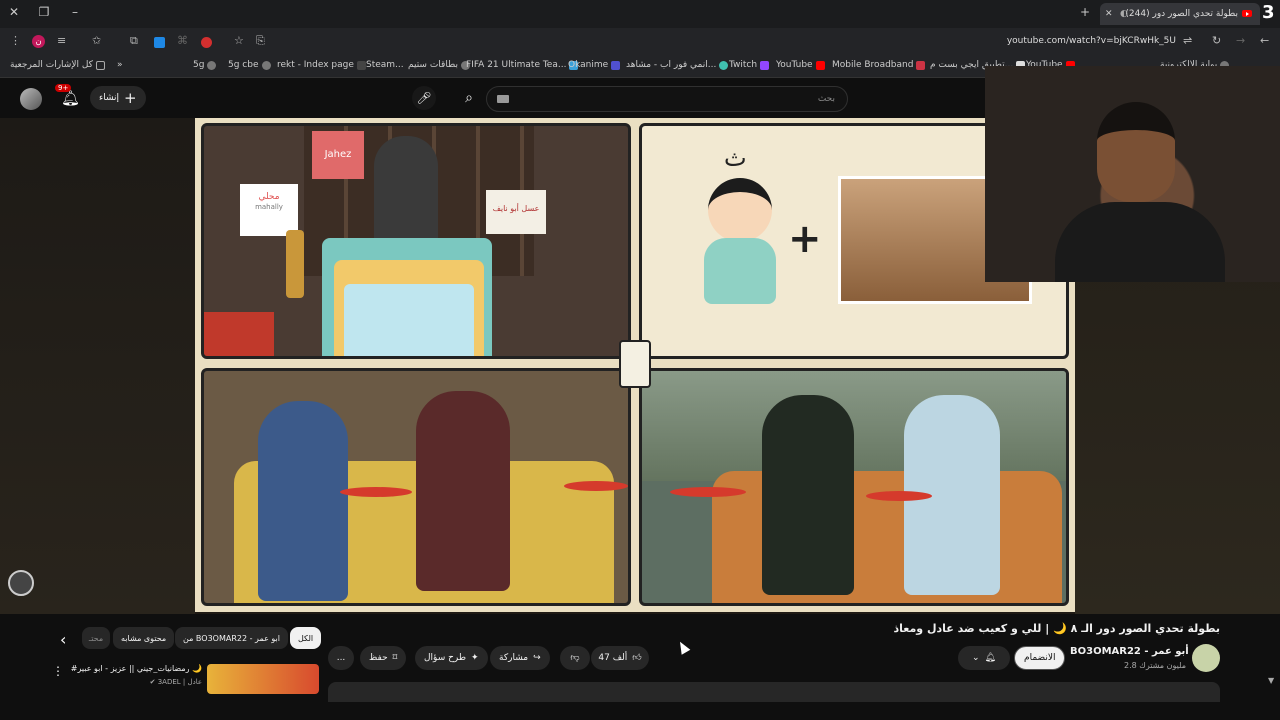 The height and width of the screenshot is (720, 1280). Describe the element at coordinates (239, 40) in the screenshot. I see `bookmark-page-icon: ☆` at that location.